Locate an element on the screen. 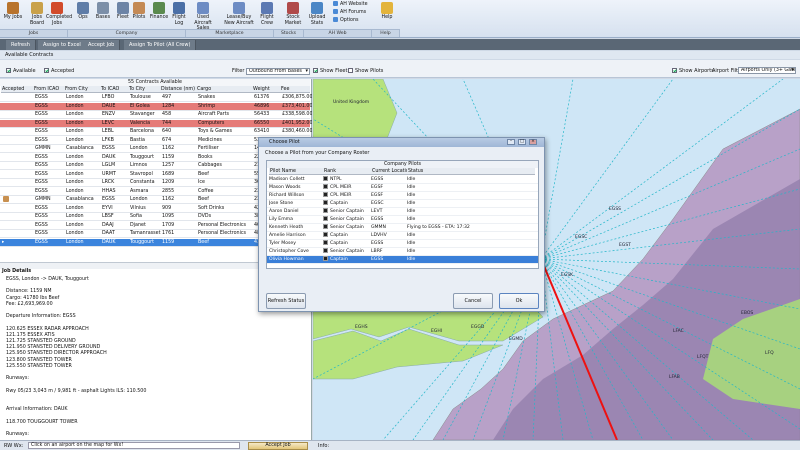  tab-accept-job: Accept Job is located at coordinates (102, 45).